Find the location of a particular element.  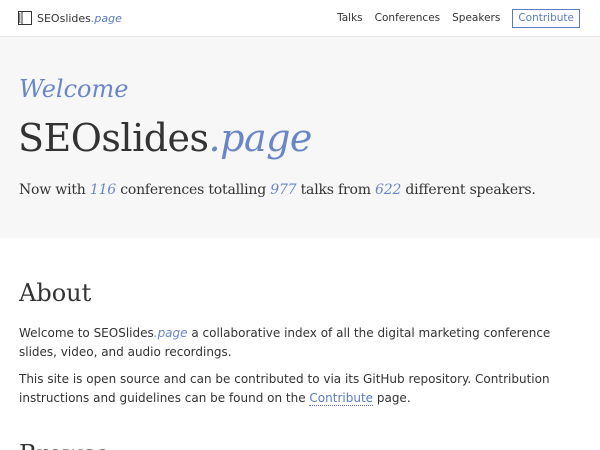

stats-suffix: different speakers. is located at coordinates (468, 190).